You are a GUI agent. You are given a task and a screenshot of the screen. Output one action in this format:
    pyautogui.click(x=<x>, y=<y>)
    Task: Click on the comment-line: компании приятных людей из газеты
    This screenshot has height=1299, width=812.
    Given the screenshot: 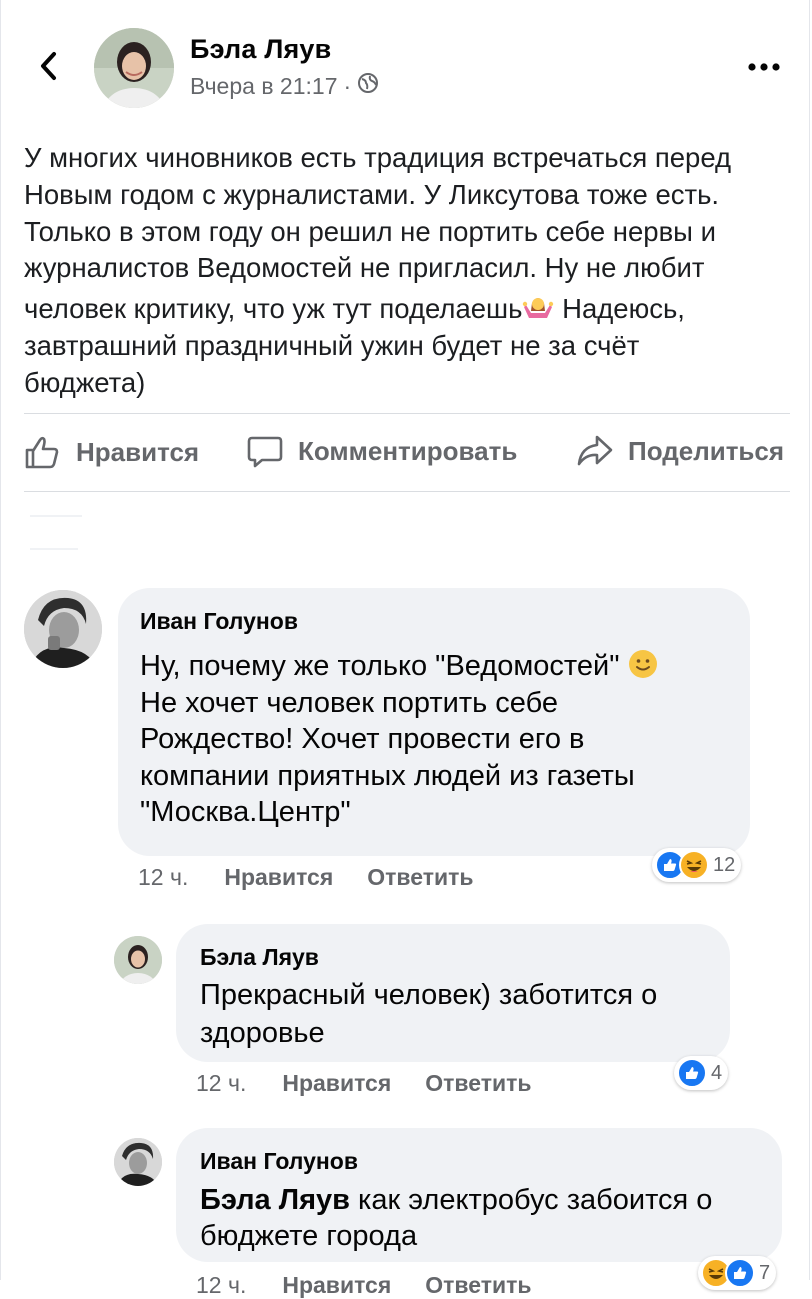 What is the action you would take?
    pyautogui.click(x=387, y=775)
    